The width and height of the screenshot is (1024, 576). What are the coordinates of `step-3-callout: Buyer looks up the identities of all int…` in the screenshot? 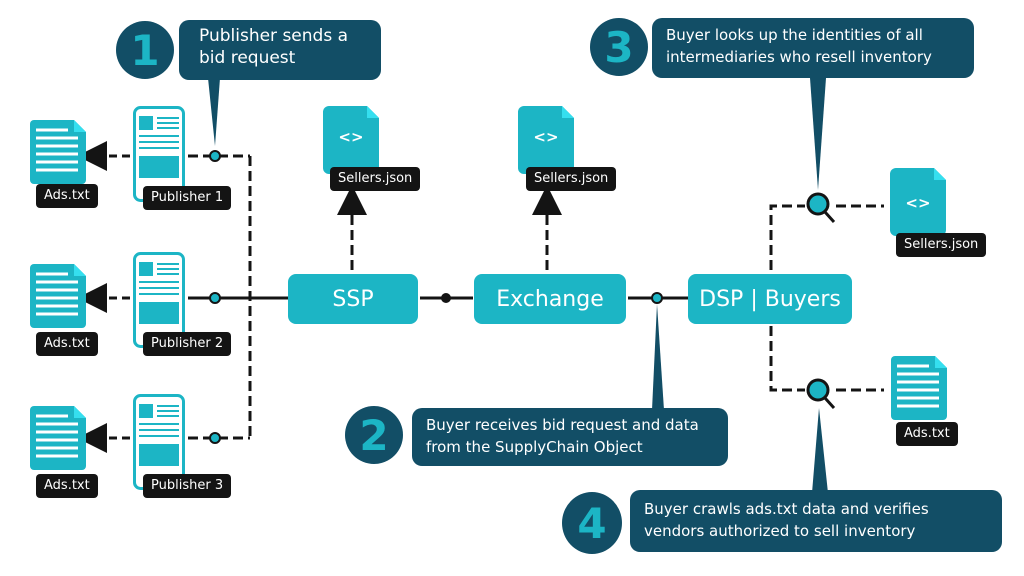 It's located at (813, 48).